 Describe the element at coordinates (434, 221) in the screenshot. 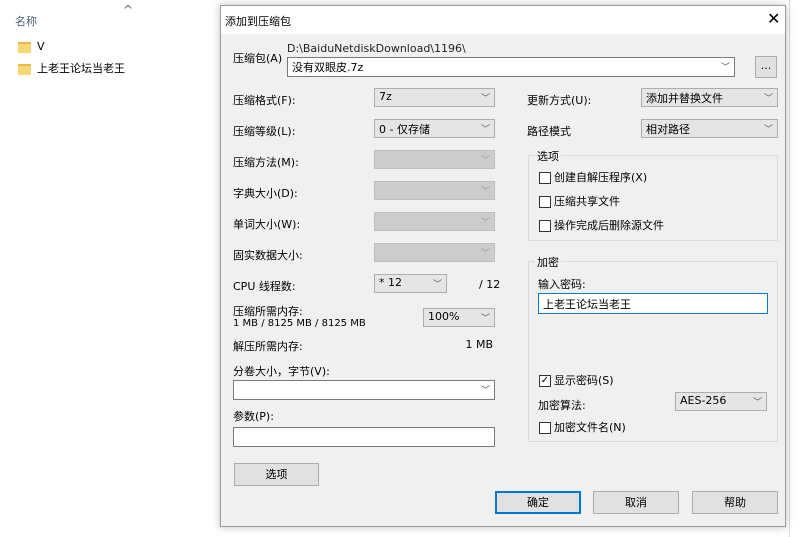

I see `word-combo: ﹀` at that location.